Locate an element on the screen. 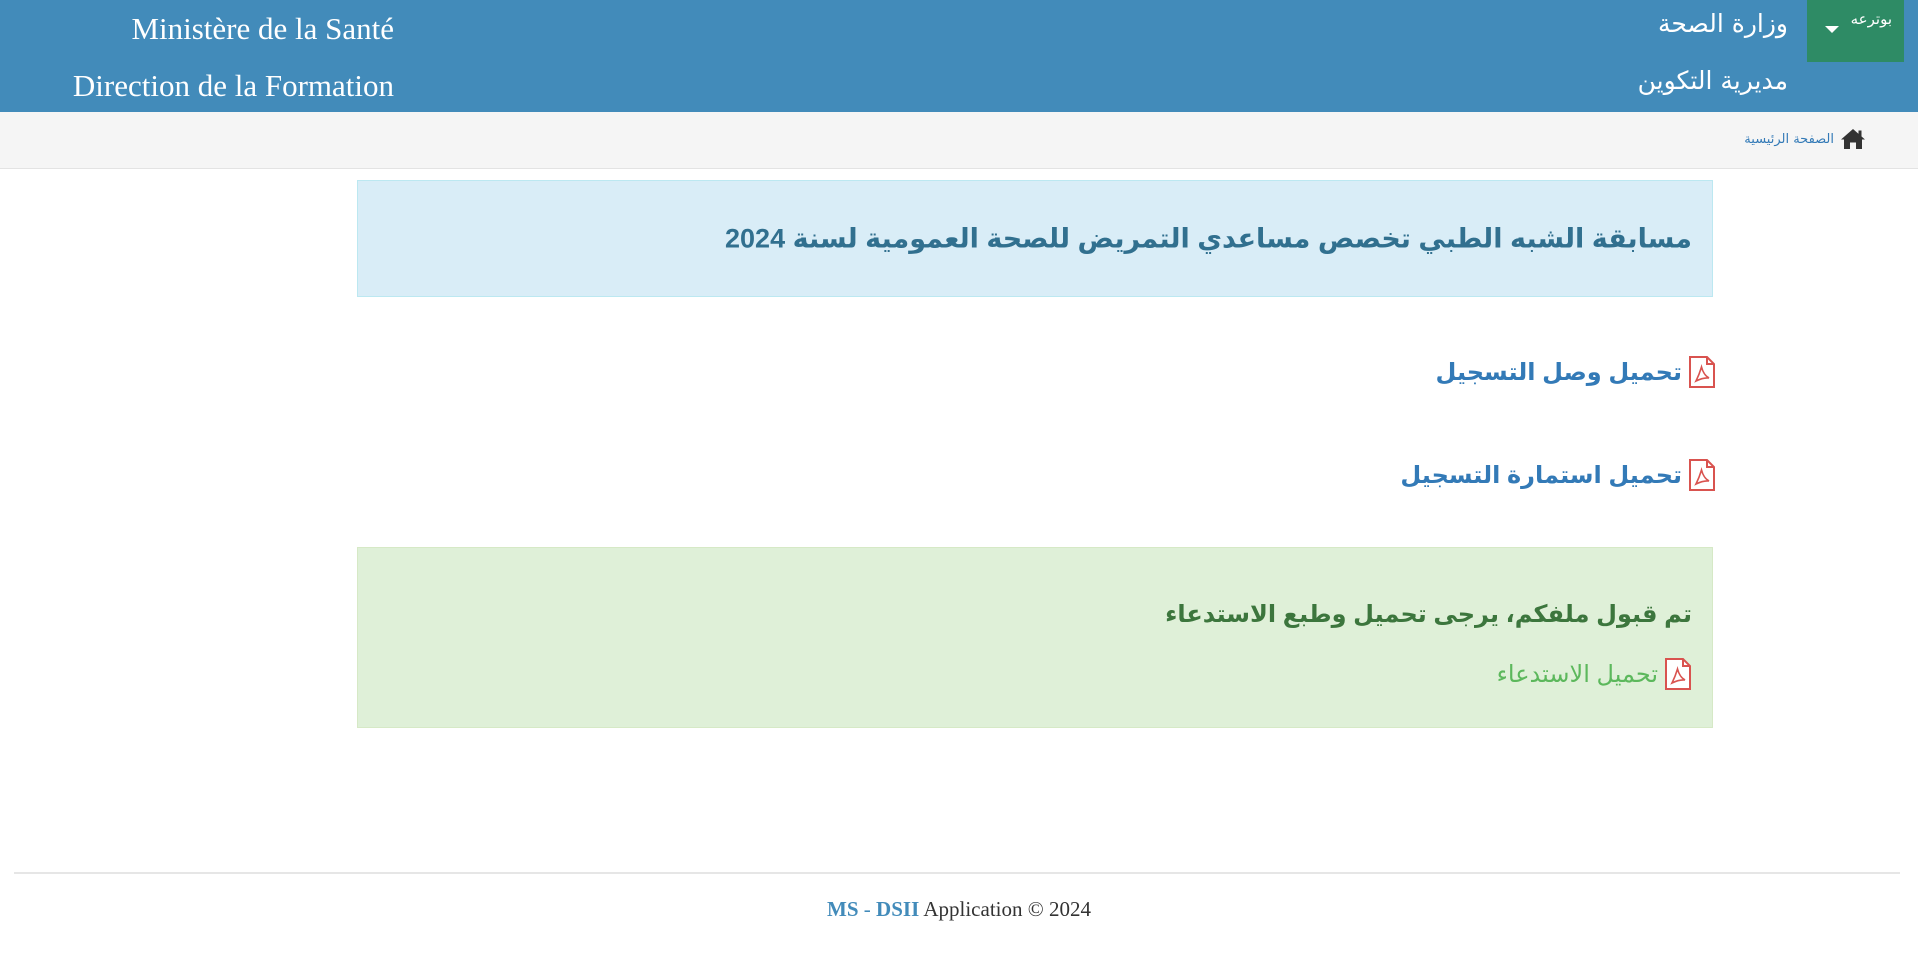  download-convocation-link: تحميل الاستدعاء is located at coordinates (1594, 674).